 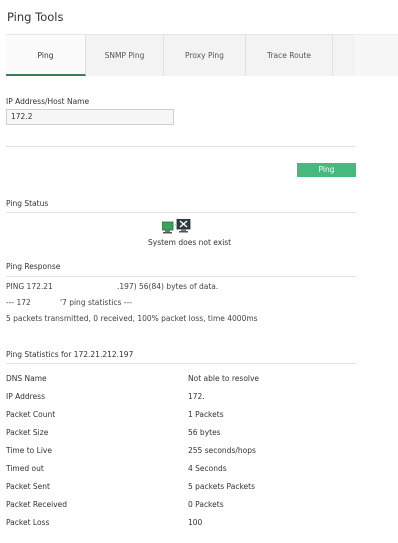 What do you see at coordinates (222, 486) in the screenshot?
I see `stat-value: 5 packets Packets` at bounding box center [222, 486].